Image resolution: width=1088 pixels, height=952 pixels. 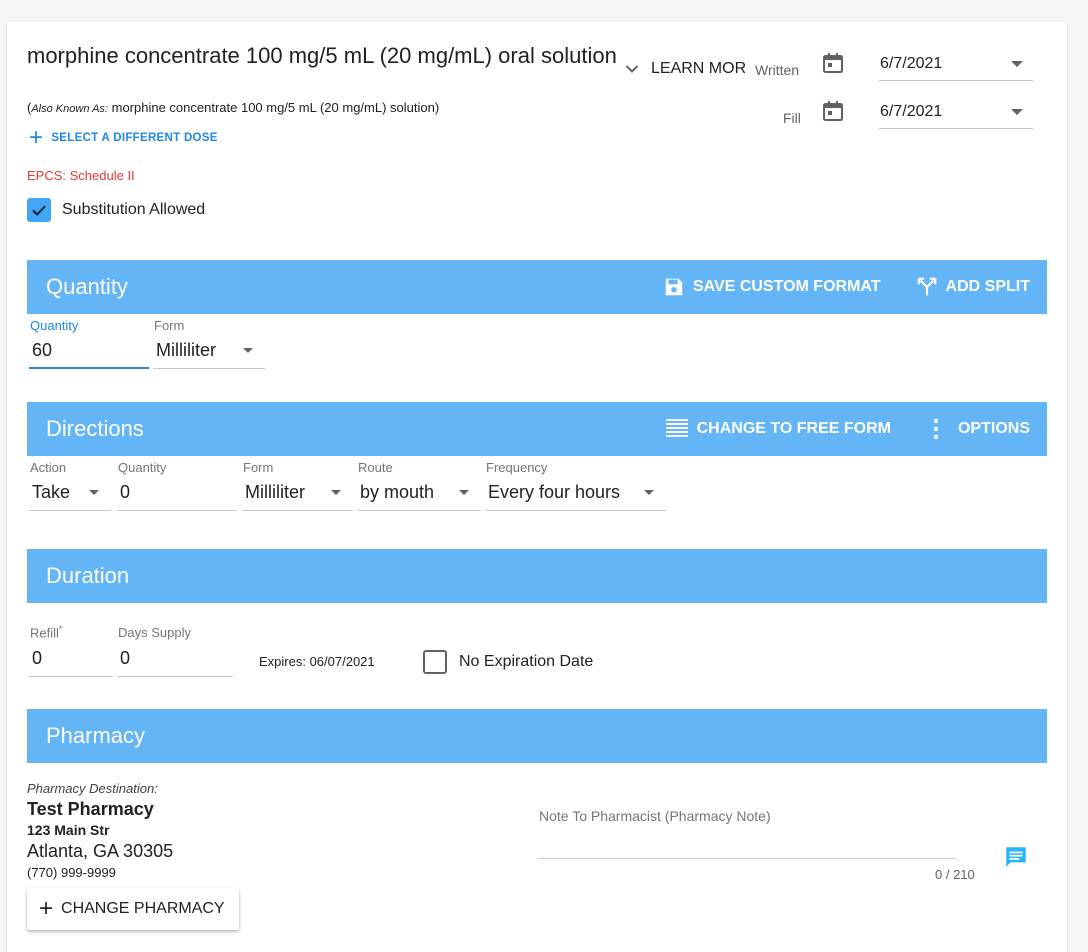 What do you see at coordinates (87, 286) in the screenshot?
I see `quantity-section-title: Quantity` at bounding box center [87, 286].